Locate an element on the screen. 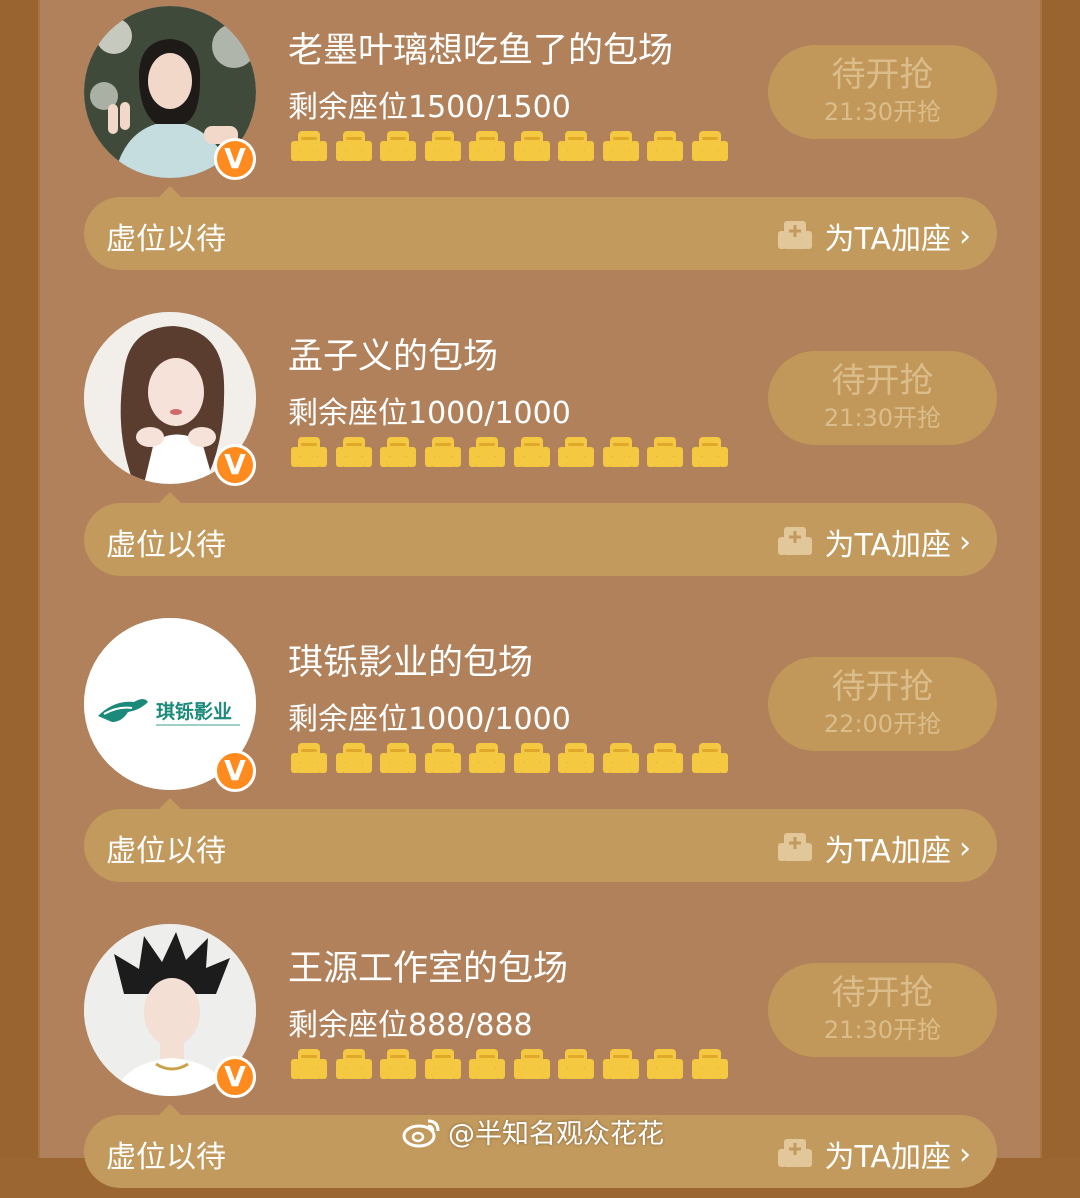  weibo-watermark: @半知名观众花花 is located at coordinates (533, 1131).